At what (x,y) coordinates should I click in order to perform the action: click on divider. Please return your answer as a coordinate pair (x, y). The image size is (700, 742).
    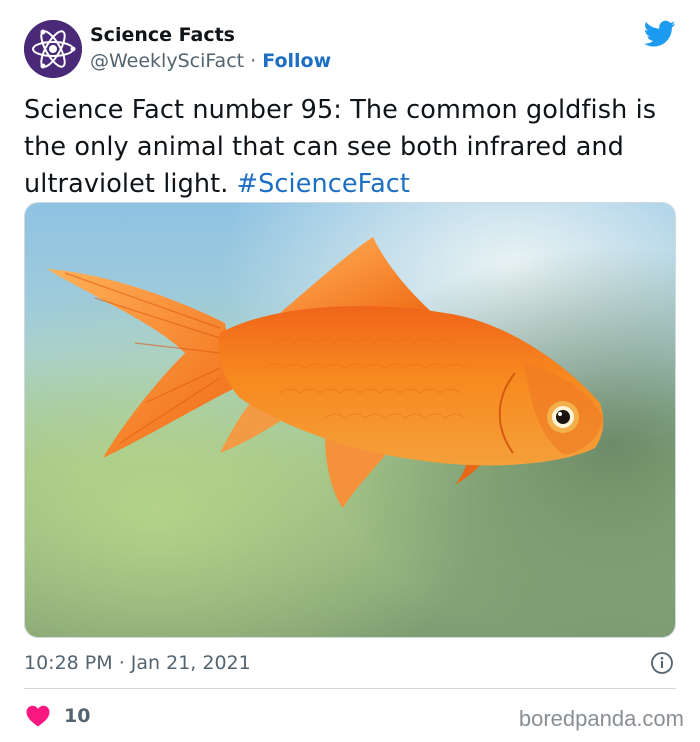
    Looking at the image, I should click on (350, 688).